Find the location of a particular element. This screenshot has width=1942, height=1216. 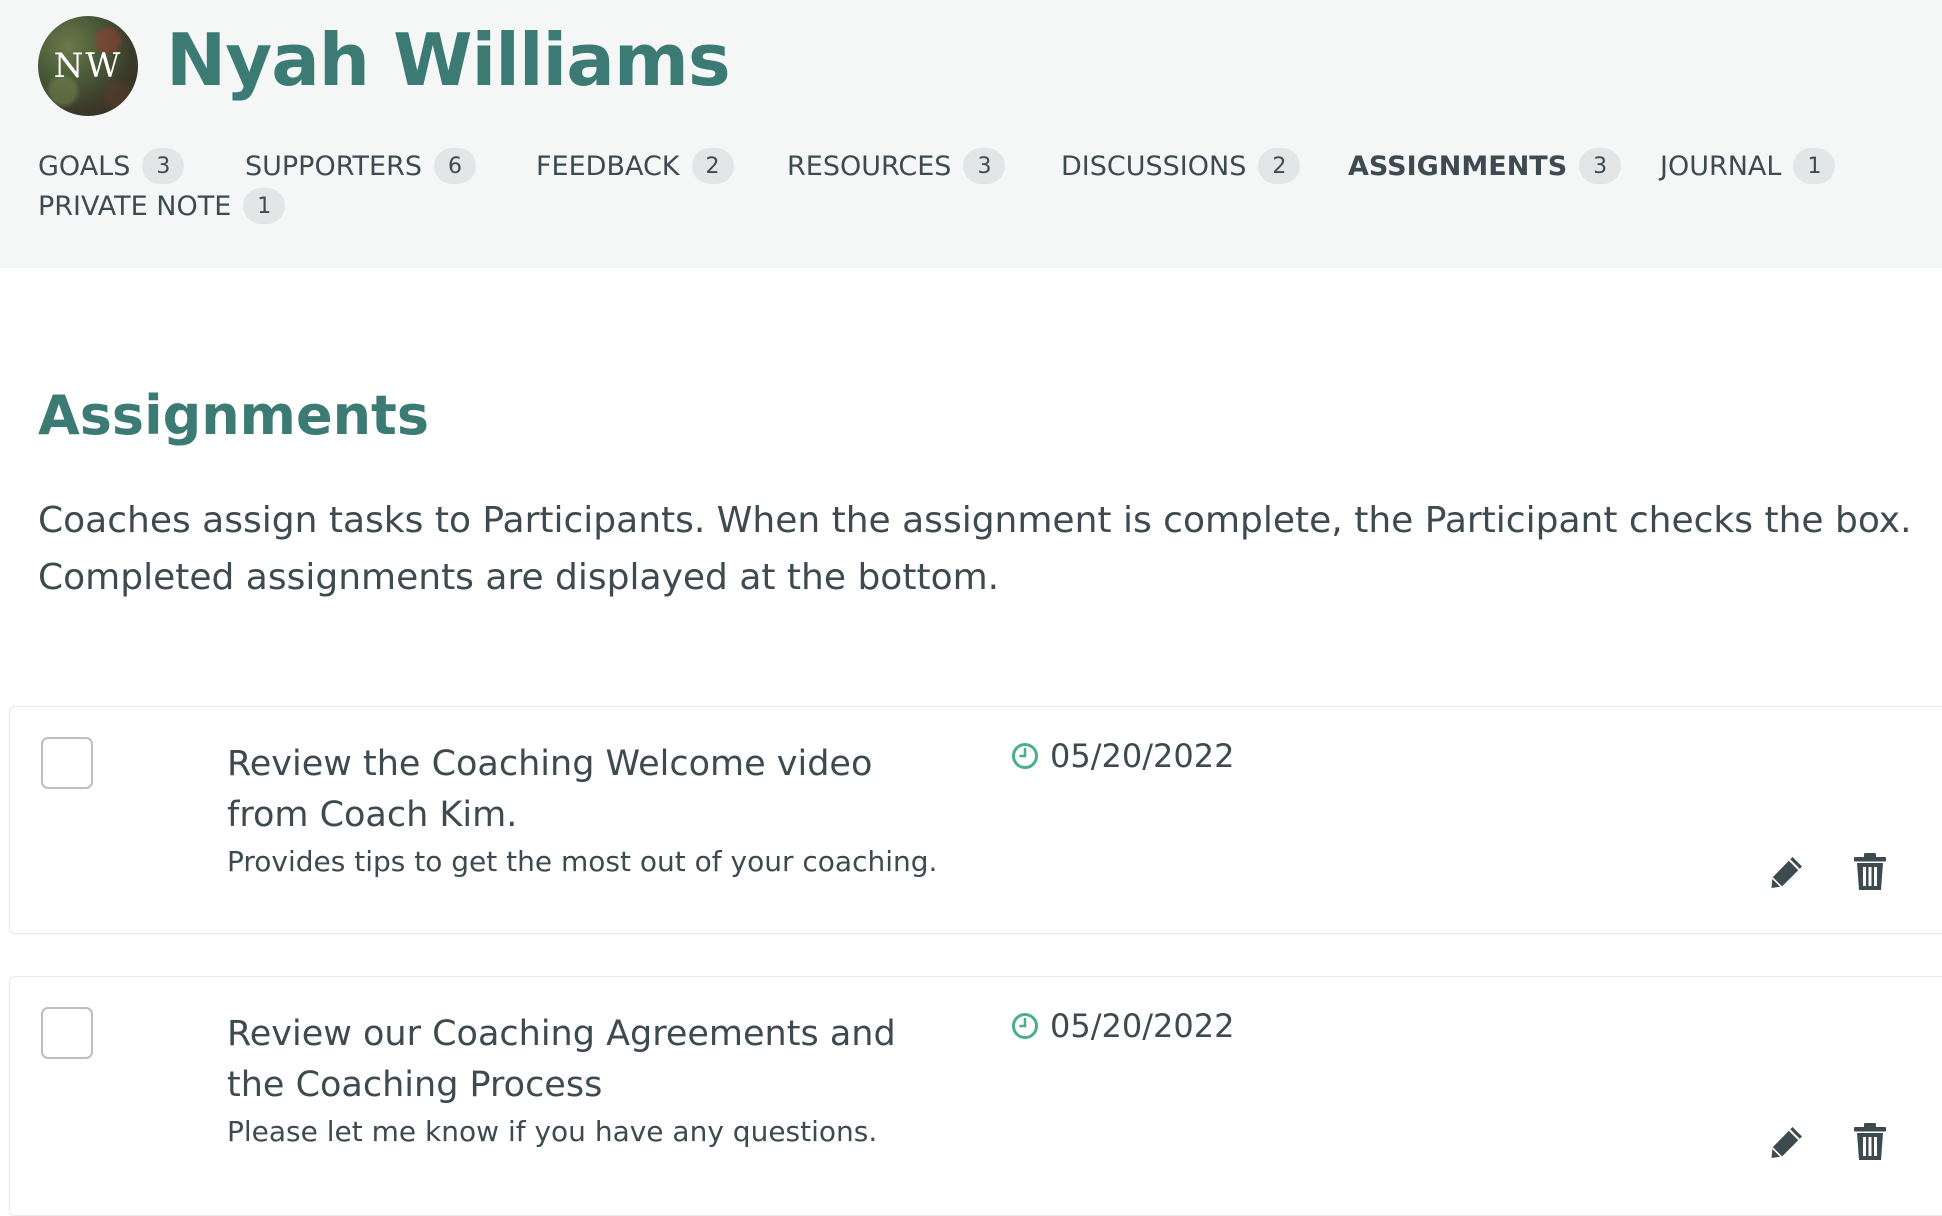

tab-label: GOALS is located at coordinates (84, 166).